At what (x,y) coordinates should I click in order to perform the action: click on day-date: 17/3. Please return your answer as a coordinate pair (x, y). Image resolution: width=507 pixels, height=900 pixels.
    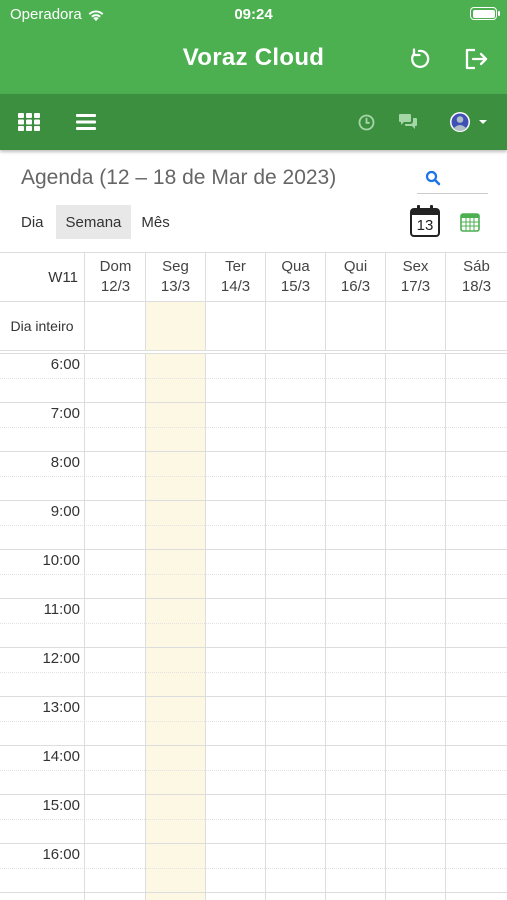
    Looking at the image, I should click on (415, 286).